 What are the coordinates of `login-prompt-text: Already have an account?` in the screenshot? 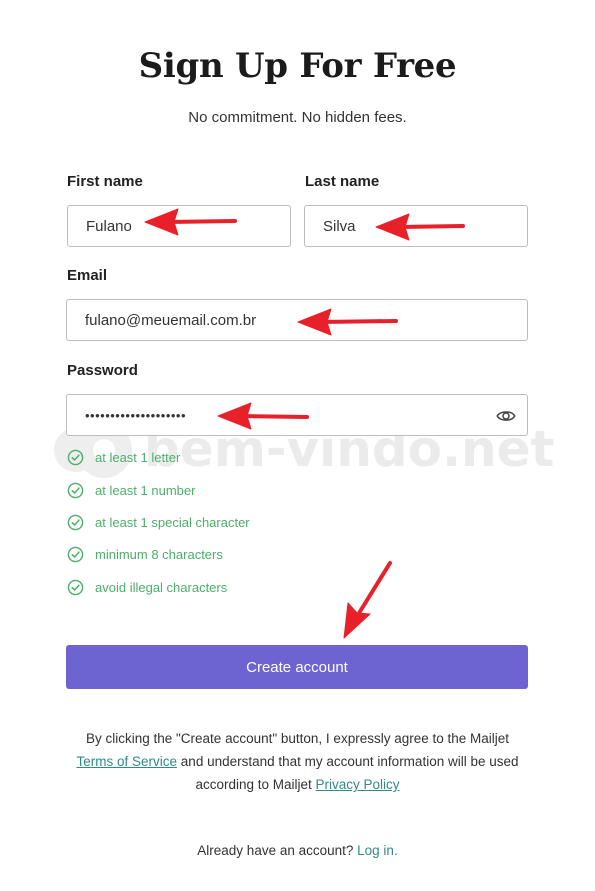 It's located at (275, 850).